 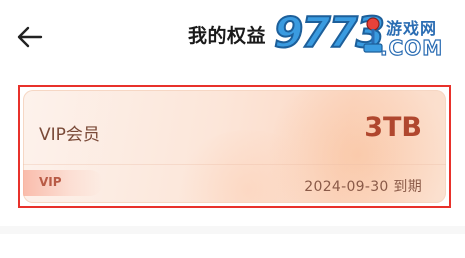 What do you see at coordinates (227, 36) in the screenshot?
I see `page-title: 我的权益` at bounding box center [227, 36].